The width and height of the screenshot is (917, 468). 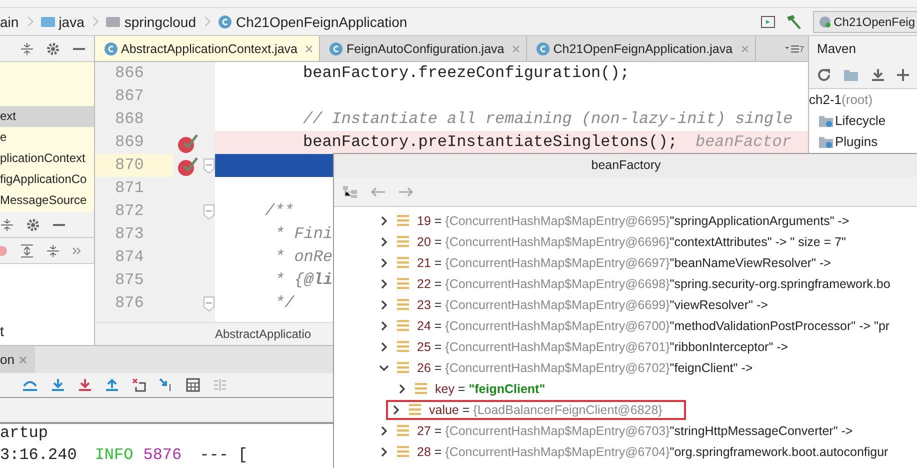 I want to click on variable-entry: 24 = {ConcurrentHashMap$MapEntry@6700}"methodValidationPostProcessor" -> "pr, so click(x=653, y=325).